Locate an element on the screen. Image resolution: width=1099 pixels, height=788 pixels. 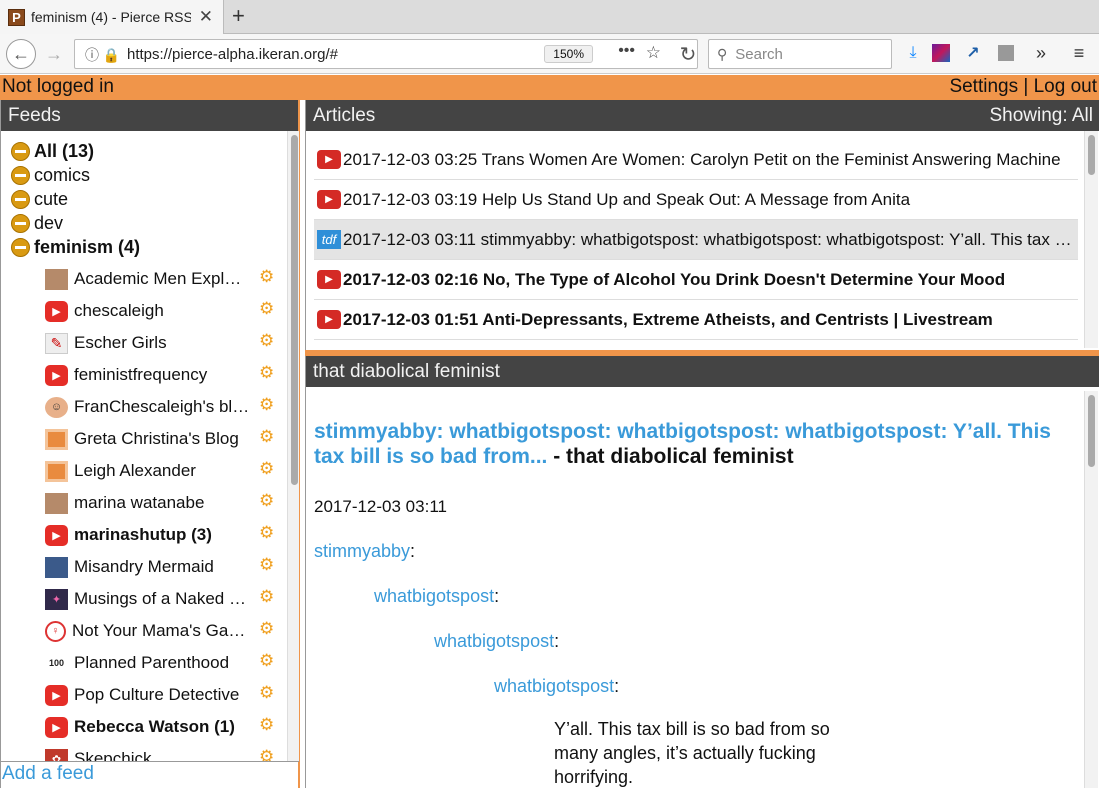
settings-link: Settings is located at coordinates (983, 86).